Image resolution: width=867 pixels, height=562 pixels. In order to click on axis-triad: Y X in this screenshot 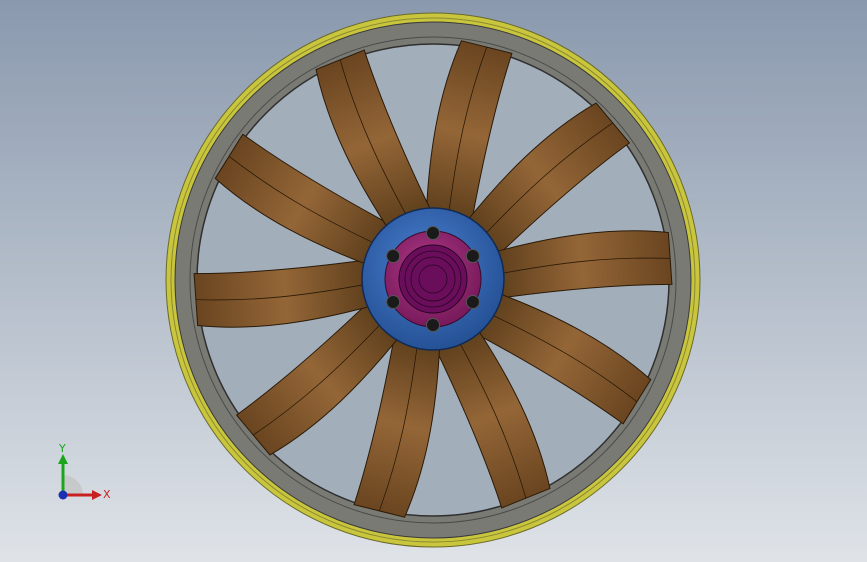, I will do `click(84, 471)`.